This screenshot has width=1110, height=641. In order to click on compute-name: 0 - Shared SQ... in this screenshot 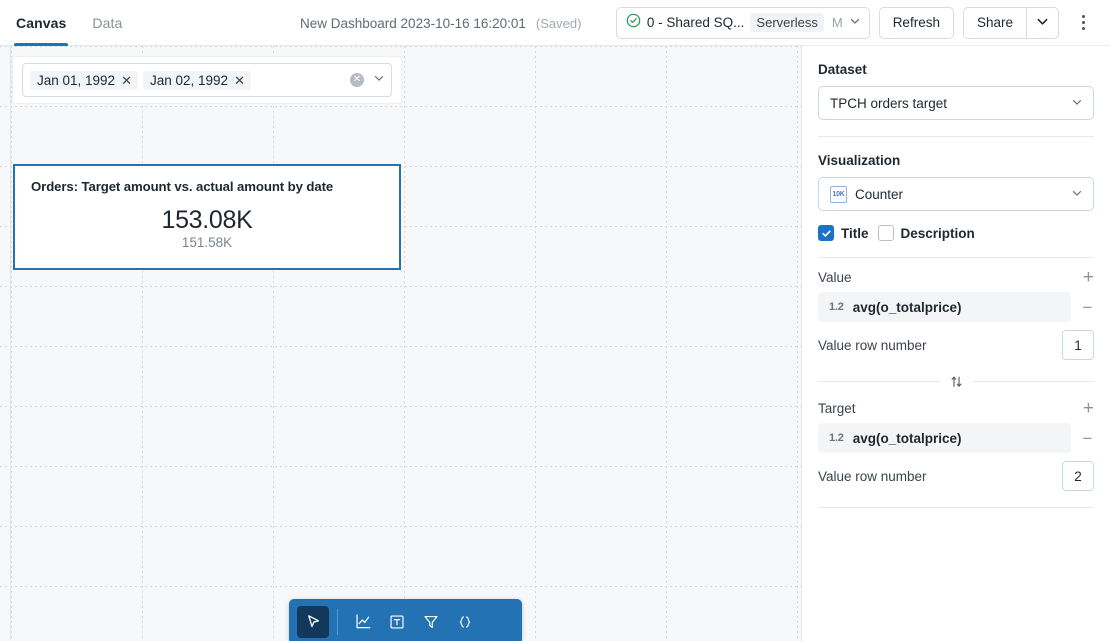, I will do `click(695, 22)`.